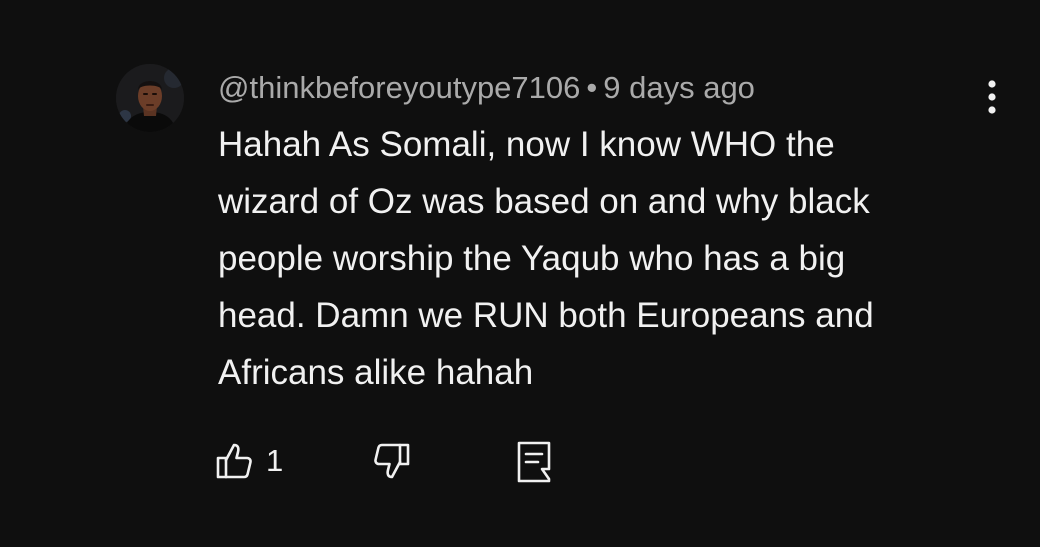  What do you see at coordinates (679, 87) in the screenshot?
I see `comment-timestamp: 9 days ago` at bounding box center [679, 87].